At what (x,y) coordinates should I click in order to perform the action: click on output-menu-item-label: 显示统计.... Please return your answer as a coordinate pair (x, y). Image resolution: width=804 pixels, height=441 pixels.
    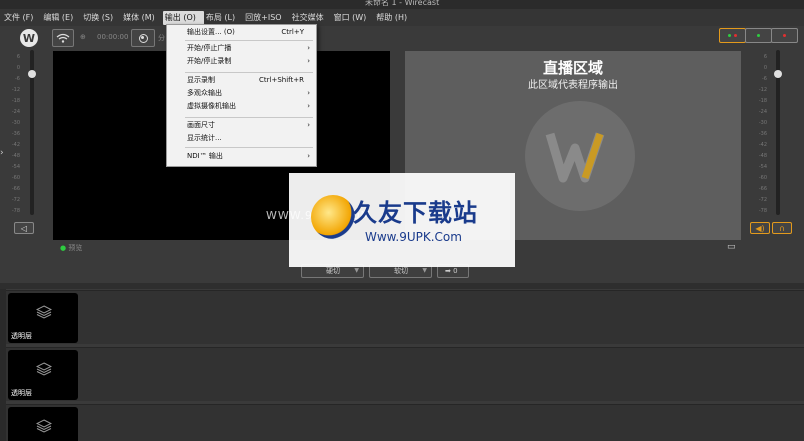
    Looking at the image, I should click on (204, 138).